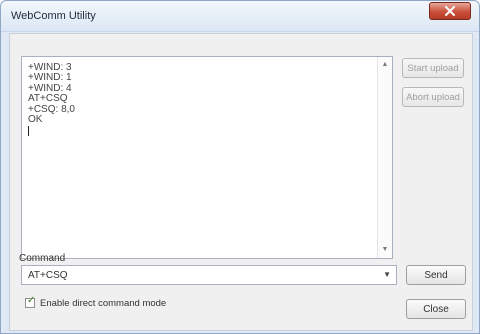  What do you see at coordinates (387, 274) in the screenshot?
I see `chevron-down-icon: ▼` at bounding box center [387, 274].